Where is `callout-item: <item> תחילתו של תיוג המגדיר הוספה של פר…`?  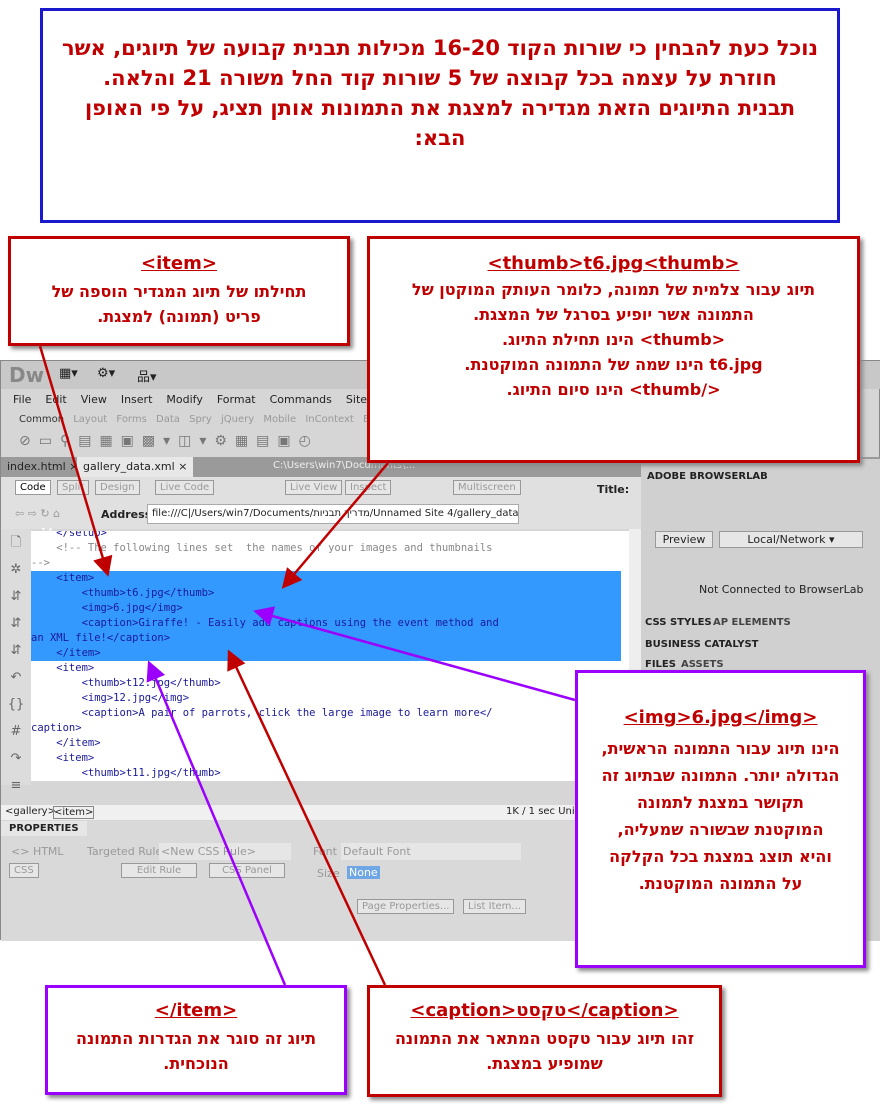 callout-item: <item> תחילתו של תיוג המגדיר הוספה של פר… is located at coordinates (179, 291).